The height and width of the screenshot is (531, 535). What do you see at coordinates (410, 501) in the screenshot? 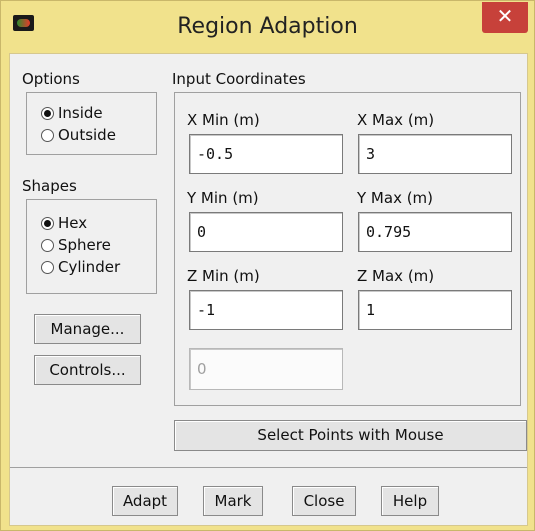
I see `help-button: Help` at bounding box center [410, 501].